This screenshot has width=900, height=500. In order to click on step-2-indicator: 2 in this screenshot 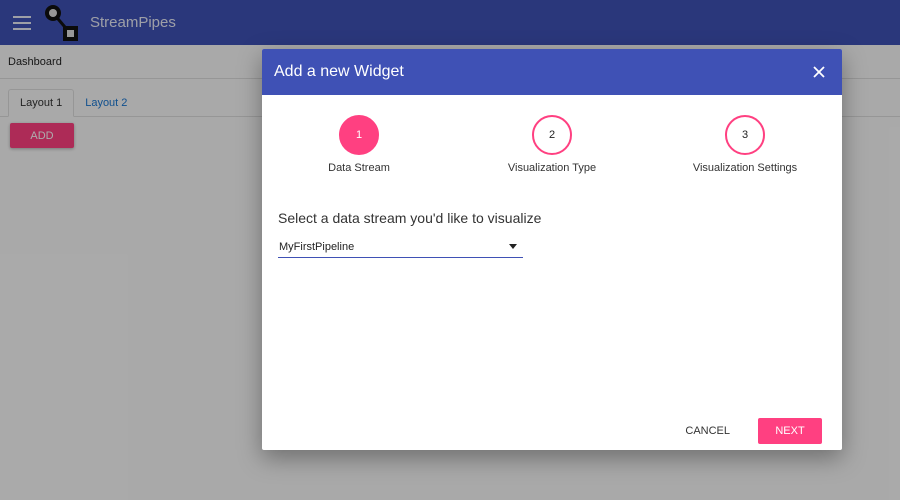, I will do `click(552, 135)`.